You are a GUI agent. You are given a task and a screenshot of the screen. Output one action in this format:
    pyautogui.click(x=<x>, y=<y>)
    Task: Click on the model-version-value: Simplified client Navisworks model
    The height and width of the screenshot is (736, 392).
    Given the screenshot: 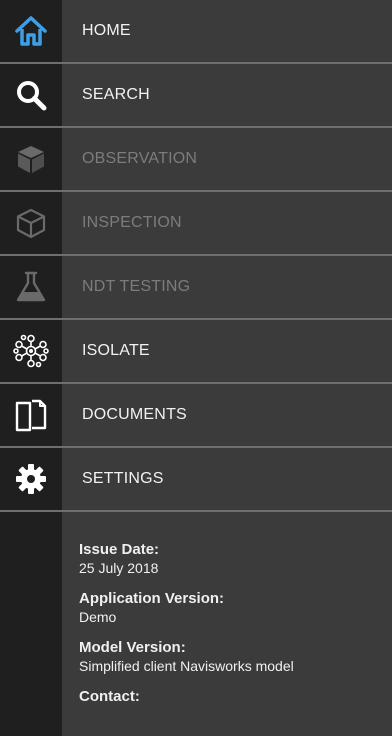 What is the action you would take?
    pyautogui.click(x=186, y=666)
    